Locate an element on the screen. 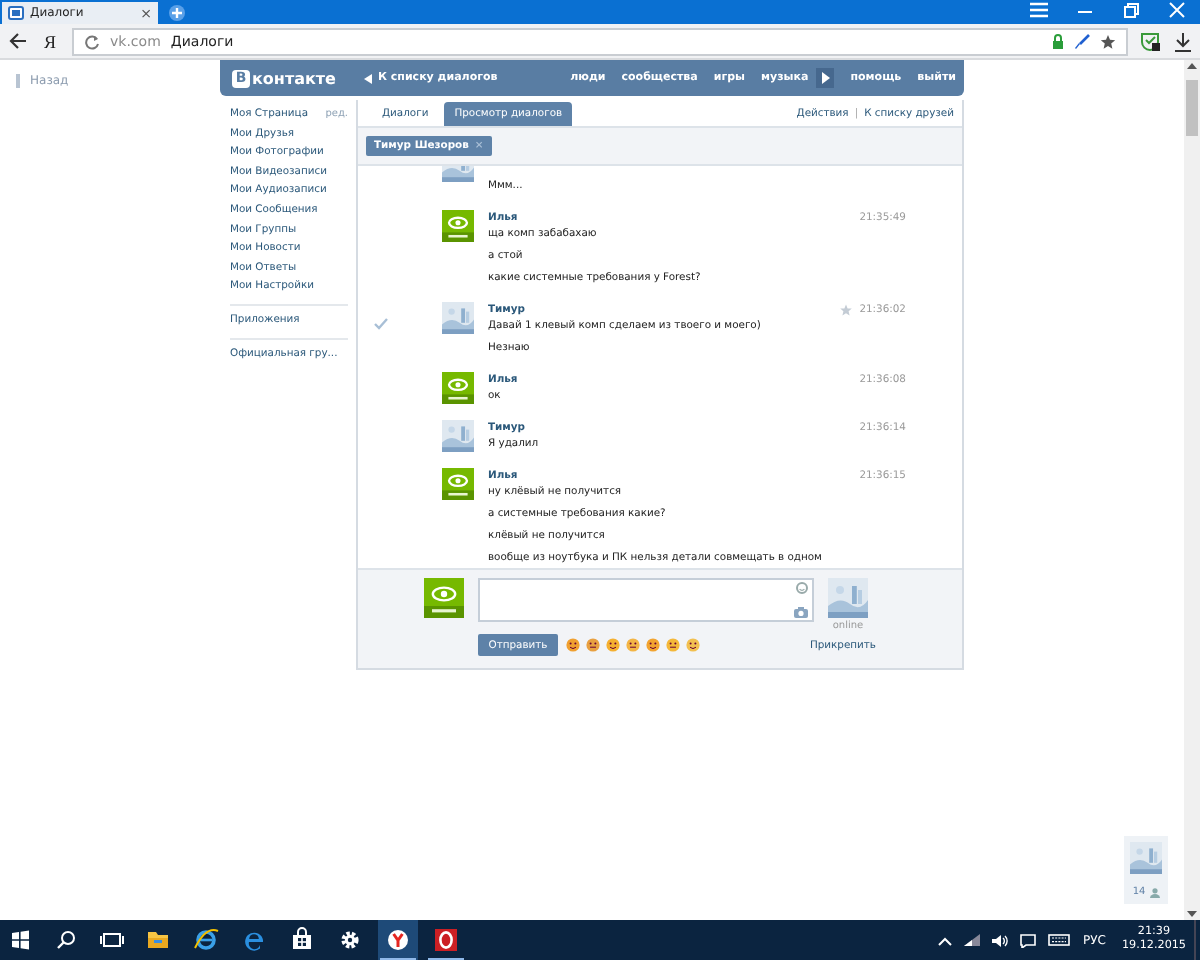  back-icon is located at coordinates (18, 41).